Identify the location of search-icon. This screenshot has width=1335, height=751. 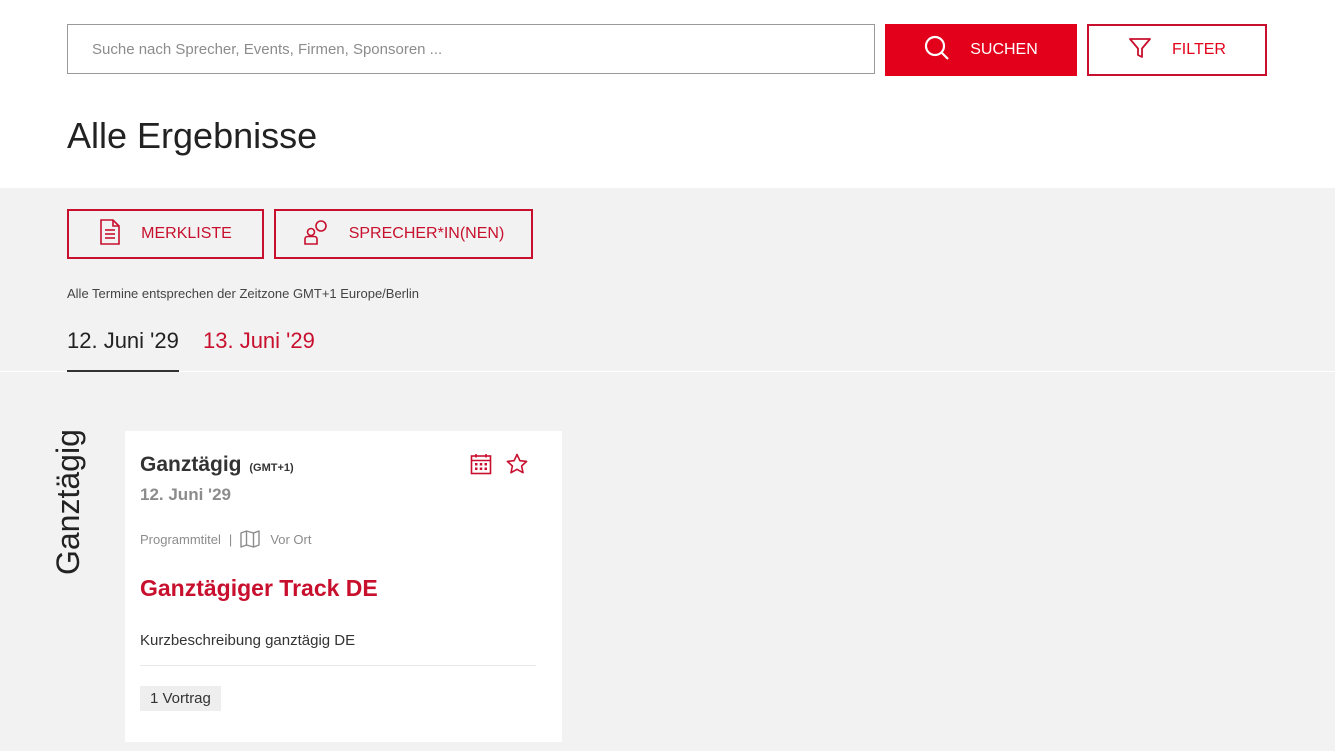
(937, 50).